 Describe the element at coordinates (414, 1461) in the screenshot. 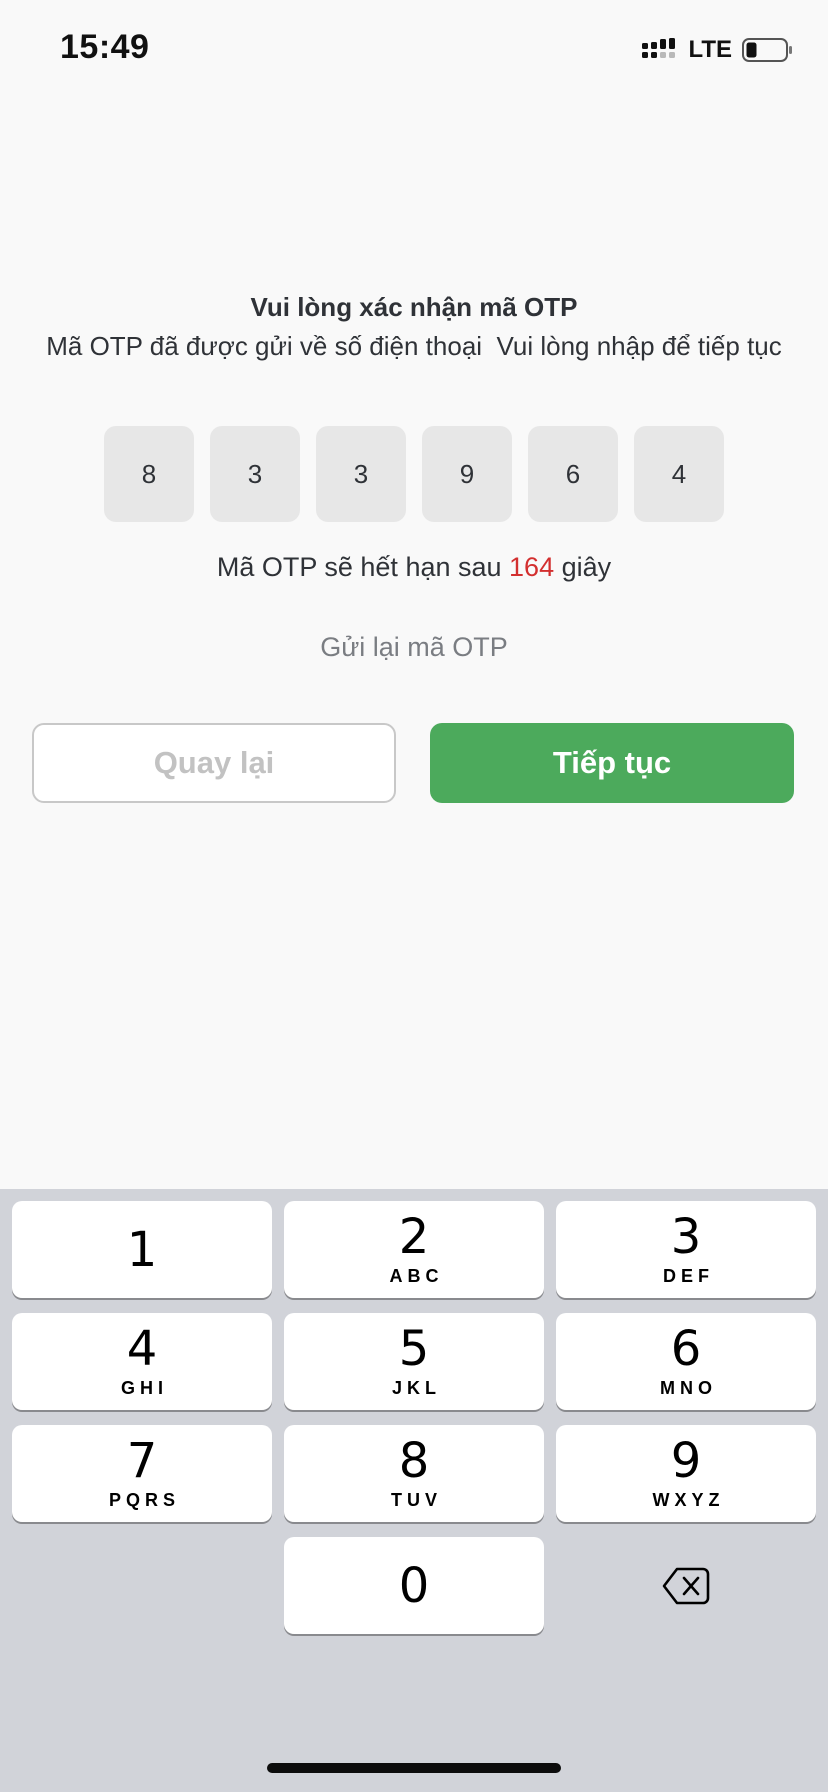

I see `key-digit: 8` at that location.